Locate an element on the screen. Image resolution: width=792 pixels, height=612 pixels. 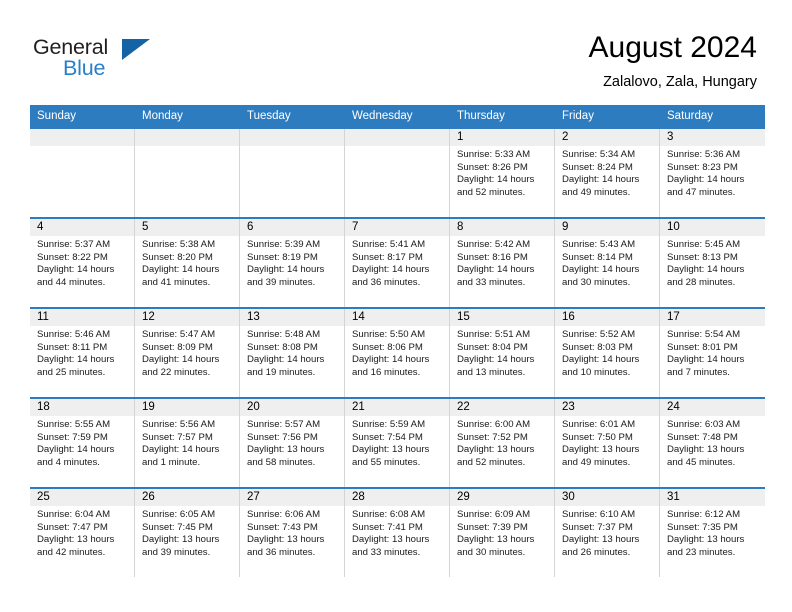
title-block: August 2024 Zalalovo, Zala, Hungary is located at coordinates (673, 61).